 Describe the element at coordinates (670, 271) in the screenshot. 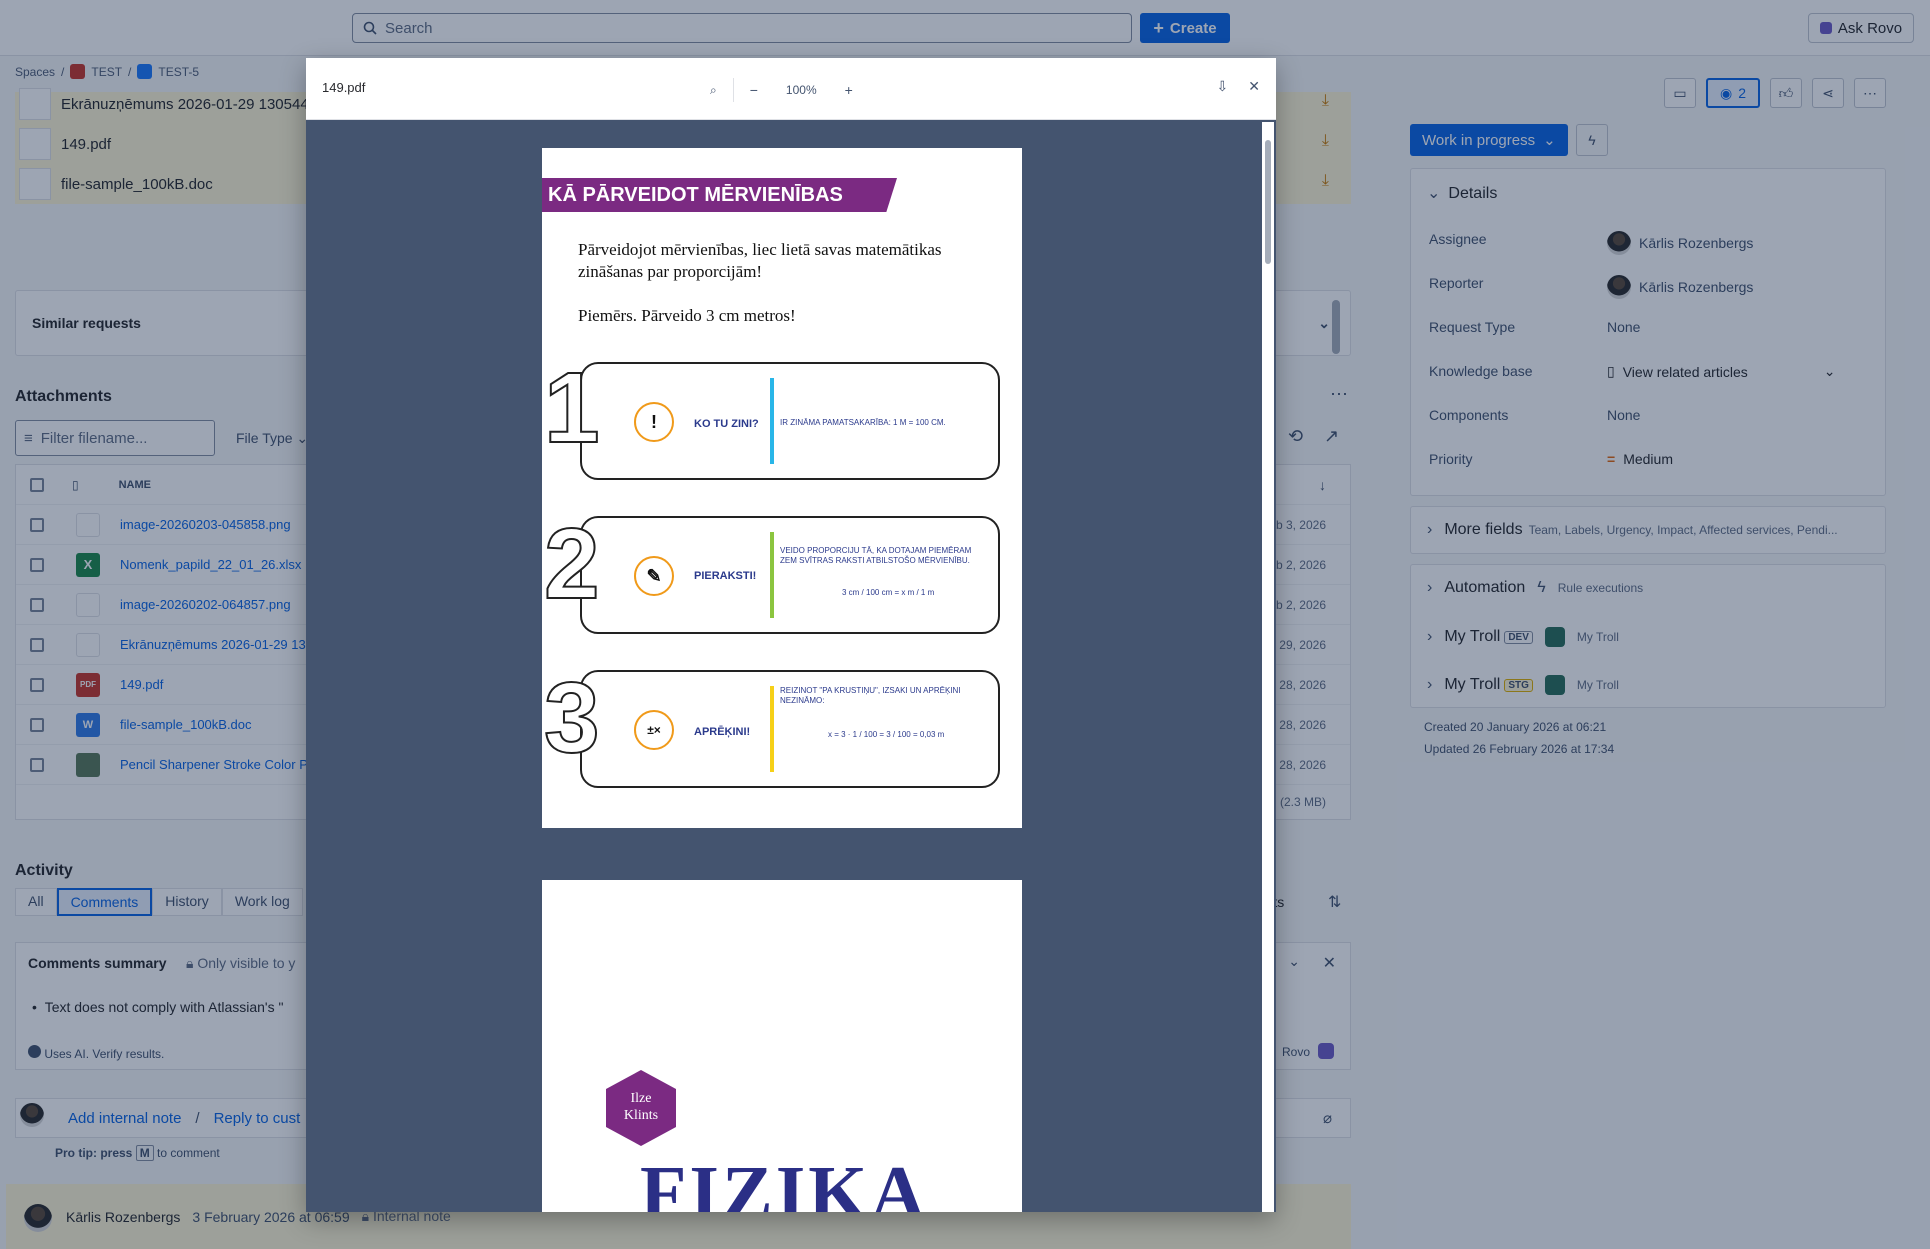

I see `intro-line-2: zināšanas par proporcijām!` at that location.